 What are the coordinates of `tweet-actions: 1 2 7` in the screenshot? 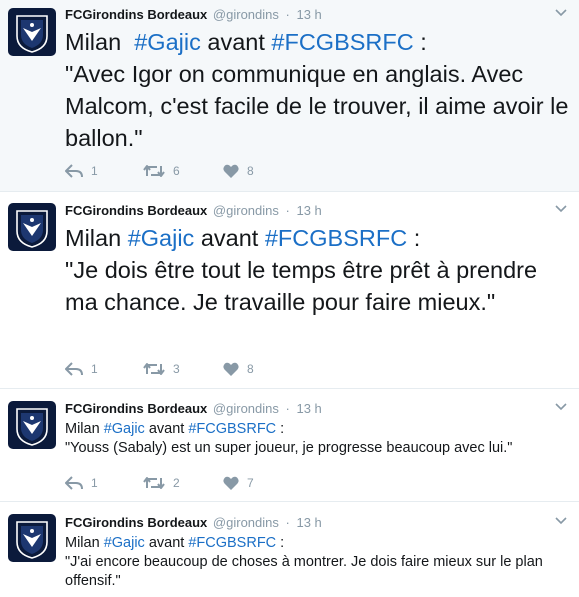 It's located at (159, 483).